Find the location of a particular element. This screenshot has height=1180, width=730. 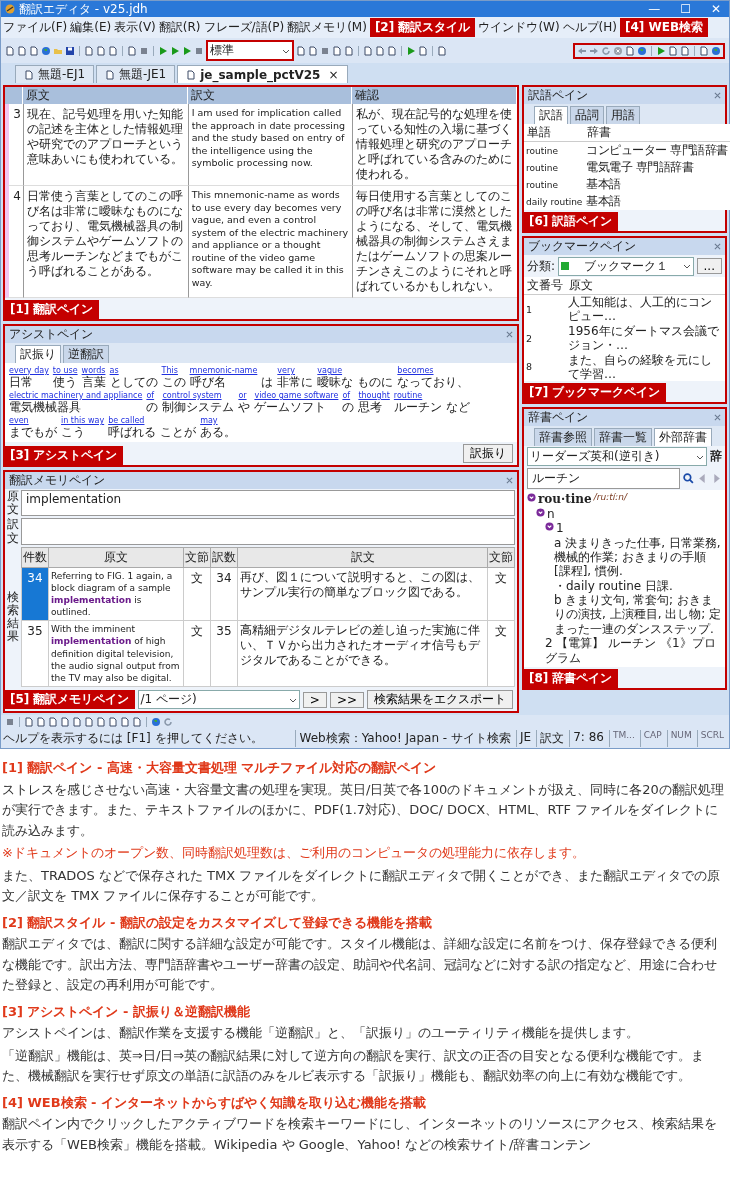

ruby-text: は is located at coordinates (267, 382).